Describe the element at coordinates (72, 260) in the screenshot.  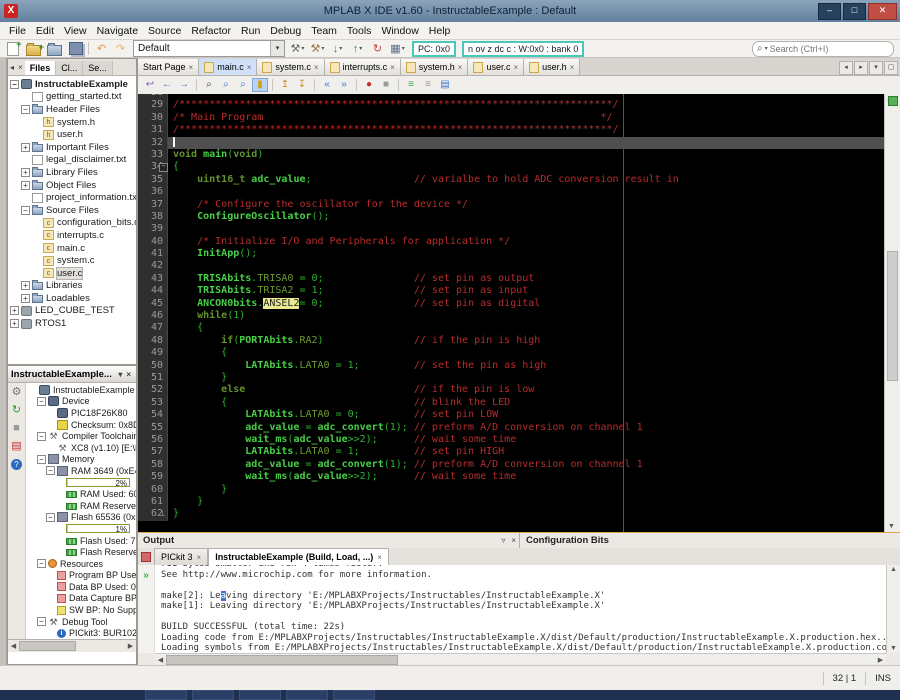
I see `tree-item: c system.c` at that location.